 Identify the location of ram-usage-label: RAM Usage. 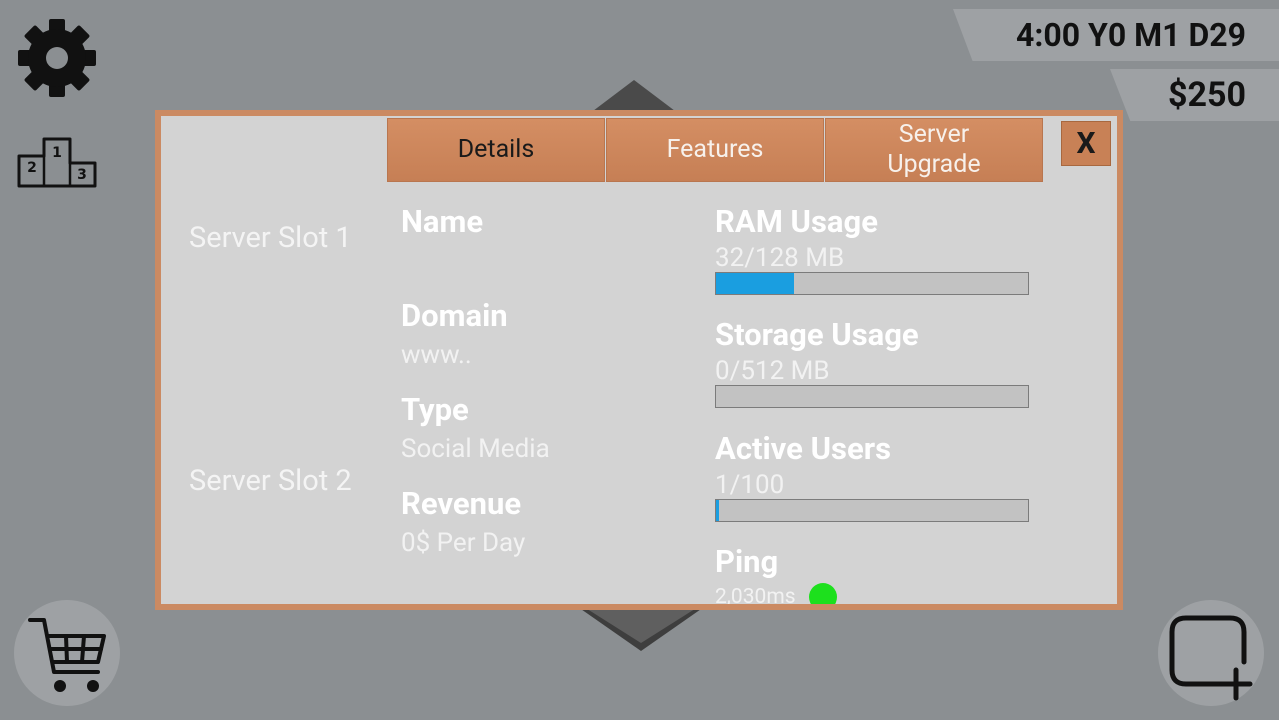
(796, 221).